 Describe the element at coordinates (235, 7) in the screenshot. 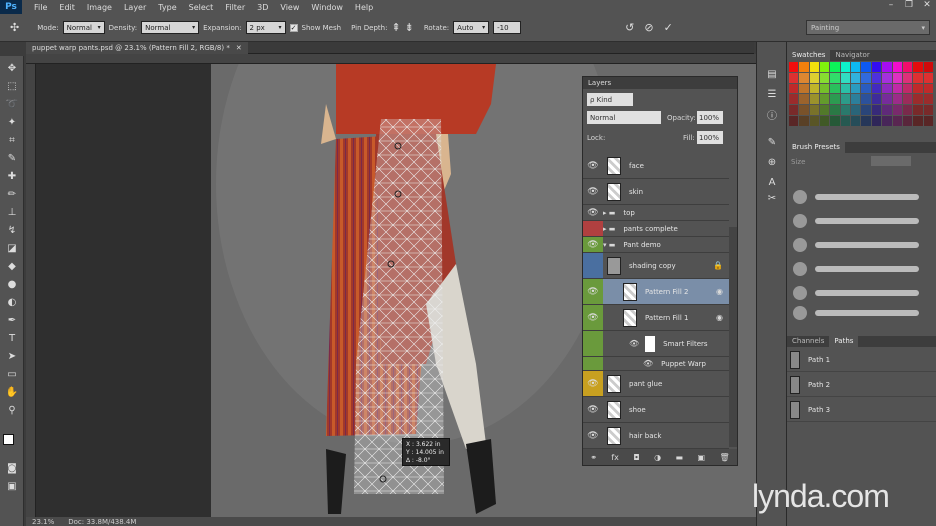

I see `menu-filter: Filter` at that location.